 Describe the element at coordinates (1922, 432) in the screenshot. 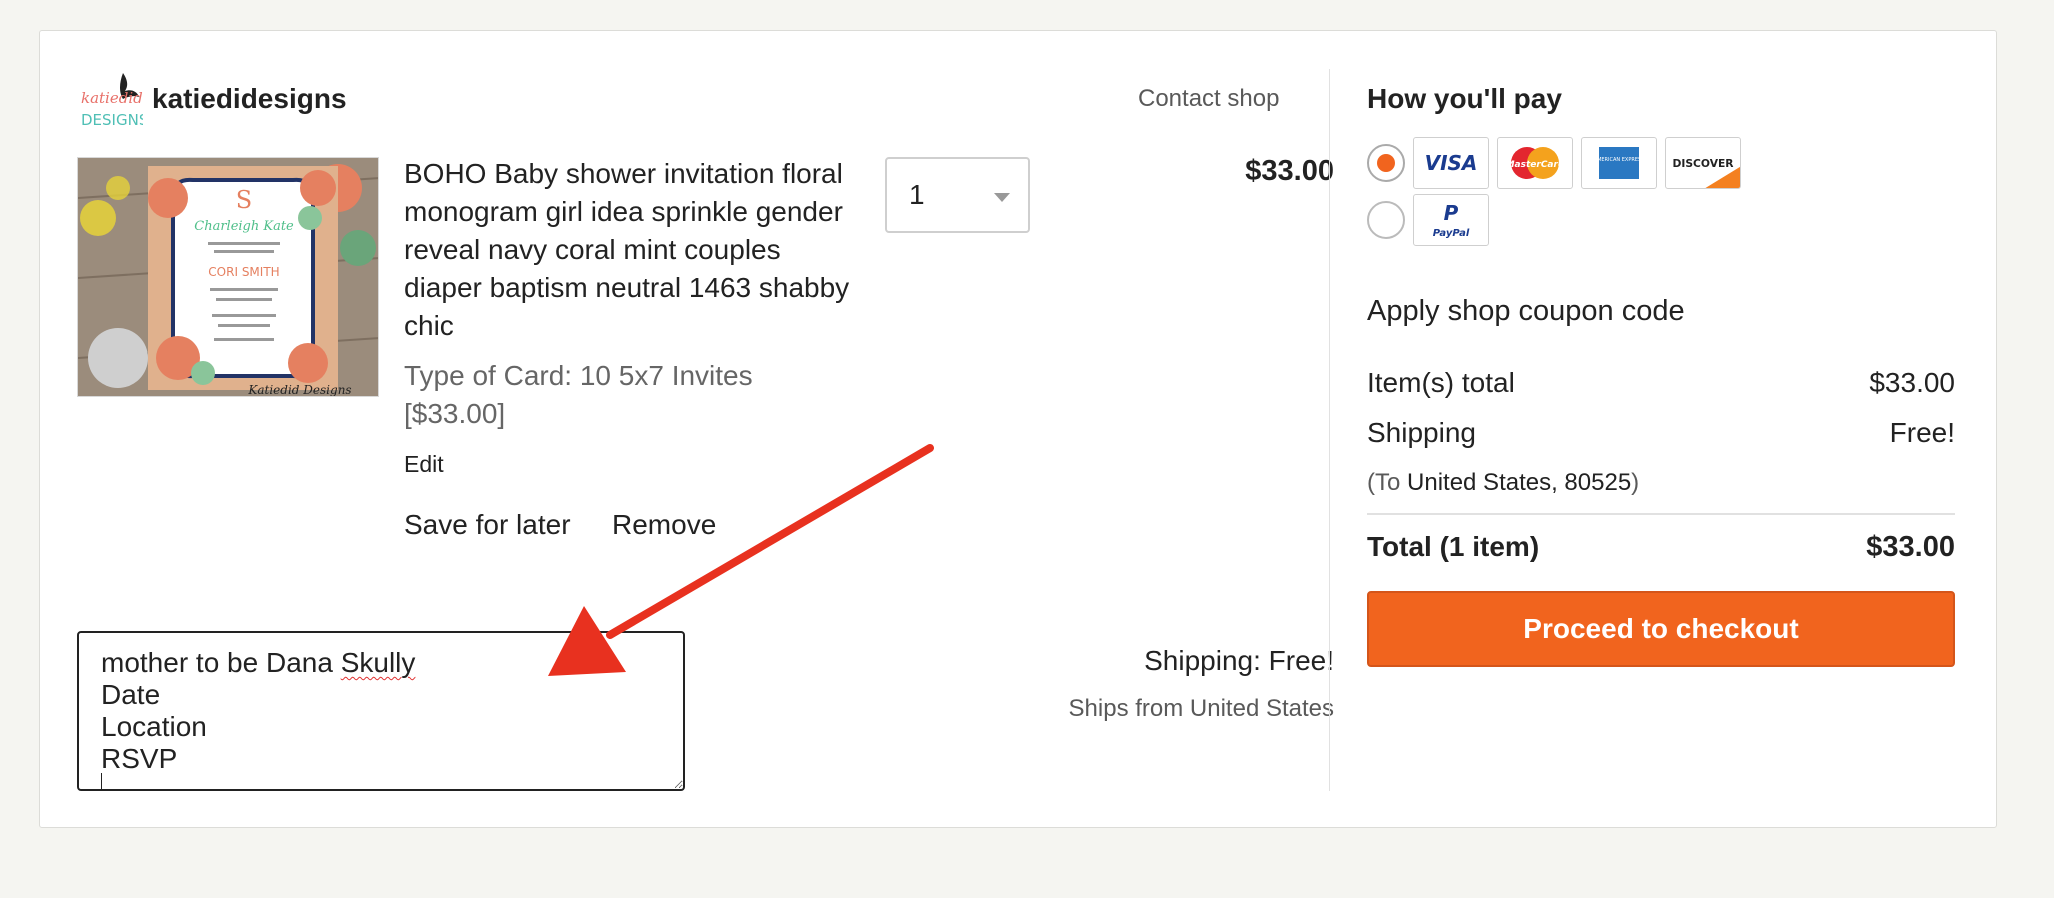

I see `shipping-value: Free!` at that location.